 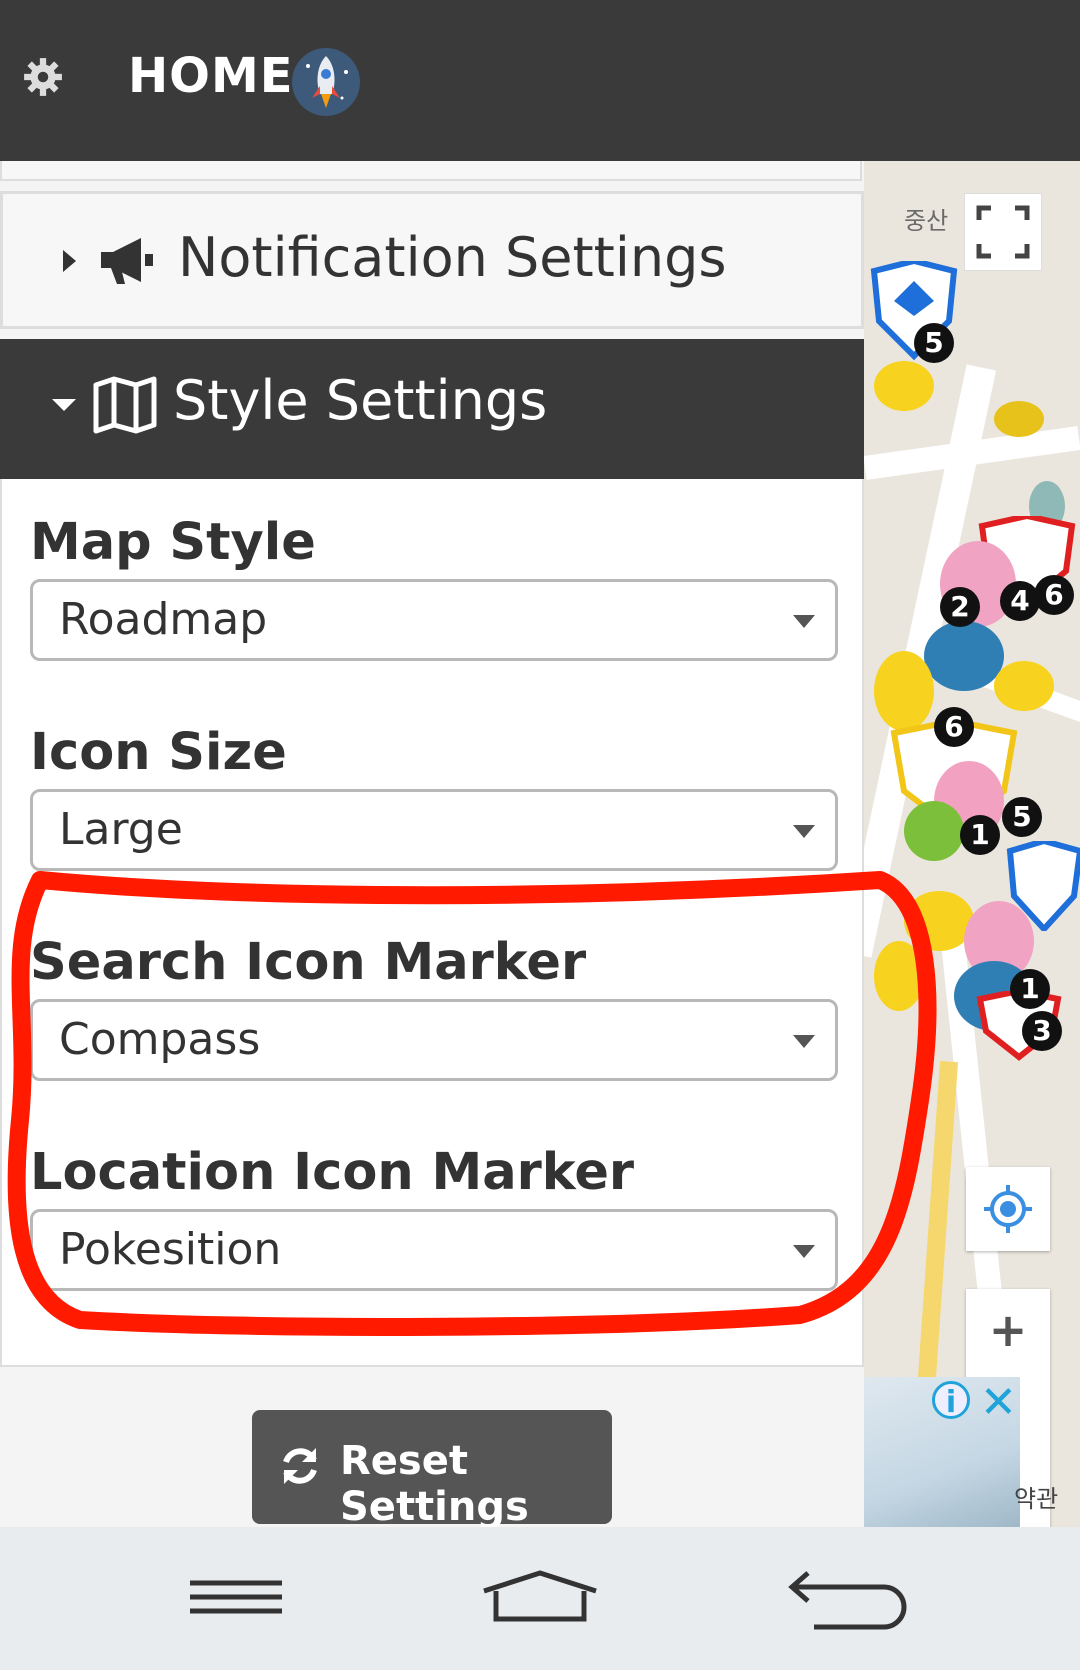 I want to click on reset-settings-label: Reset Settings, so click(x=434, y=1484).